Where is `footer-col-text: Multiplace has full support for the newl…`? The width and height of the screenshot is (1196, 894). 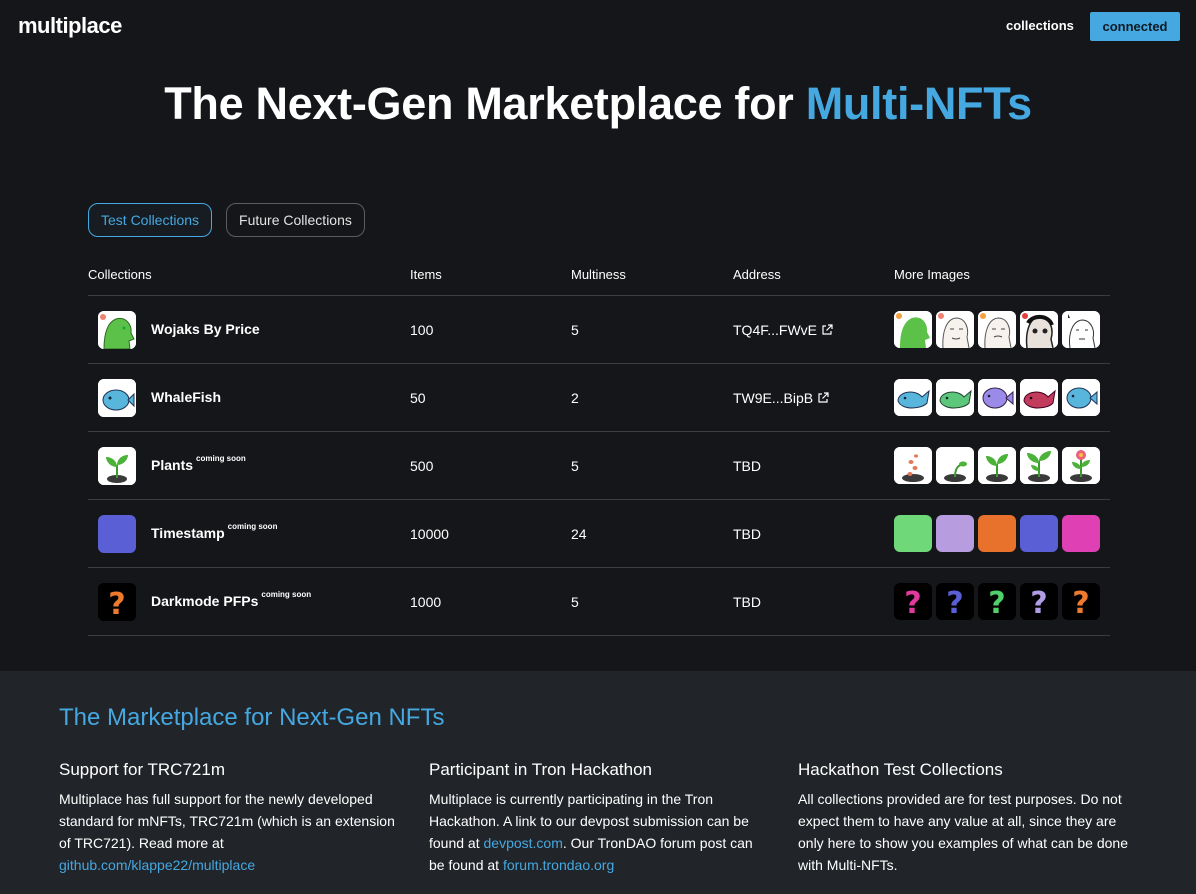
footer-col-text: Multiplace has full support for the newl… is located at coordinates (227, 832).